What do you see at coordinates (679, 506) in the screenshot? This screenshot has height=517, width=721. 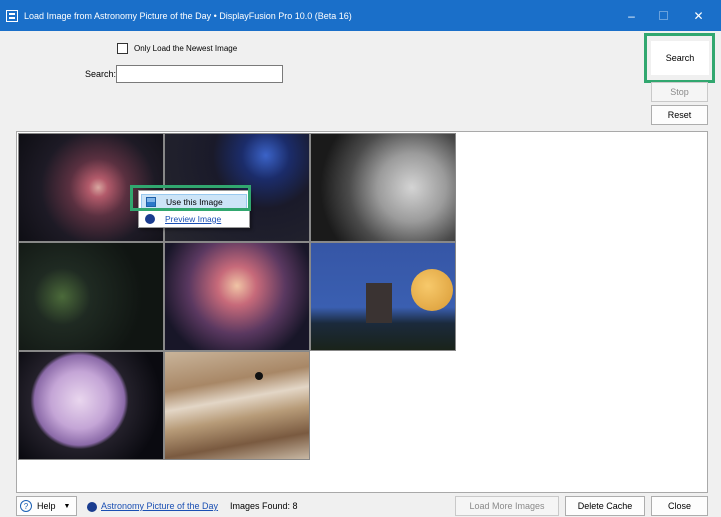 I see `close-button: Close` at bounding box center [679, 506].